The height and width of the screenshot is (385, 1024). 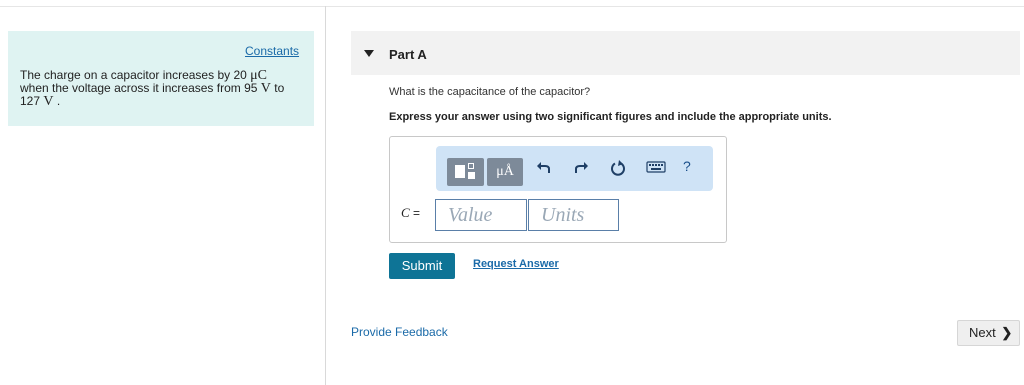 I want to click on part-a-header: Part A, so click(x=685, y=53).